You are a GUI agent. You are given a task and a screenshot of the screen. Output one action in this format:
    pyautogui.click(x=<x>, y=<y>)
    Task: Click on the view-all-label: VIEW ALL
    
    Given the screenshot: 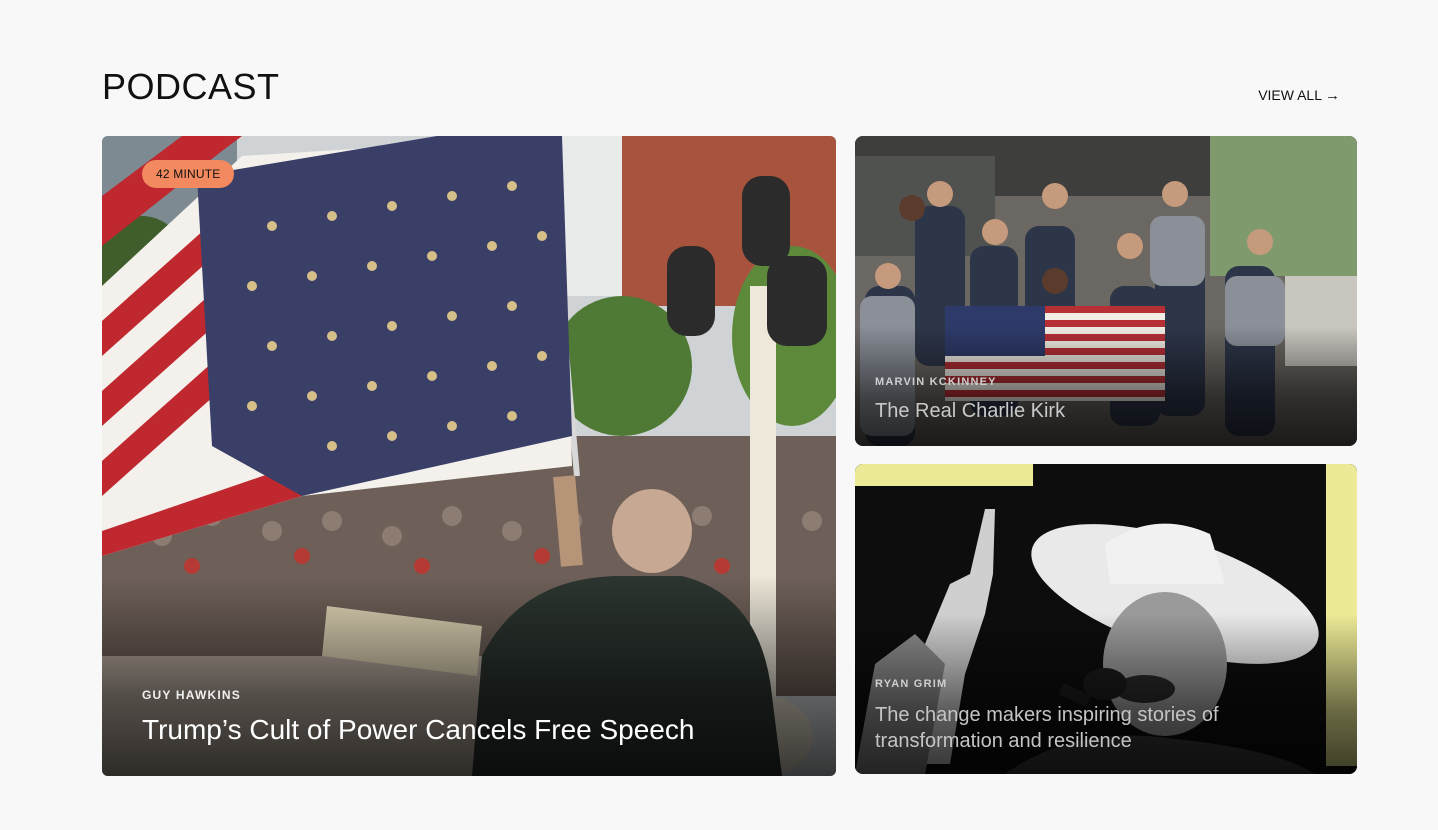 What is the action you would take?
    pyautogui.click(x=1290, y=95)
    